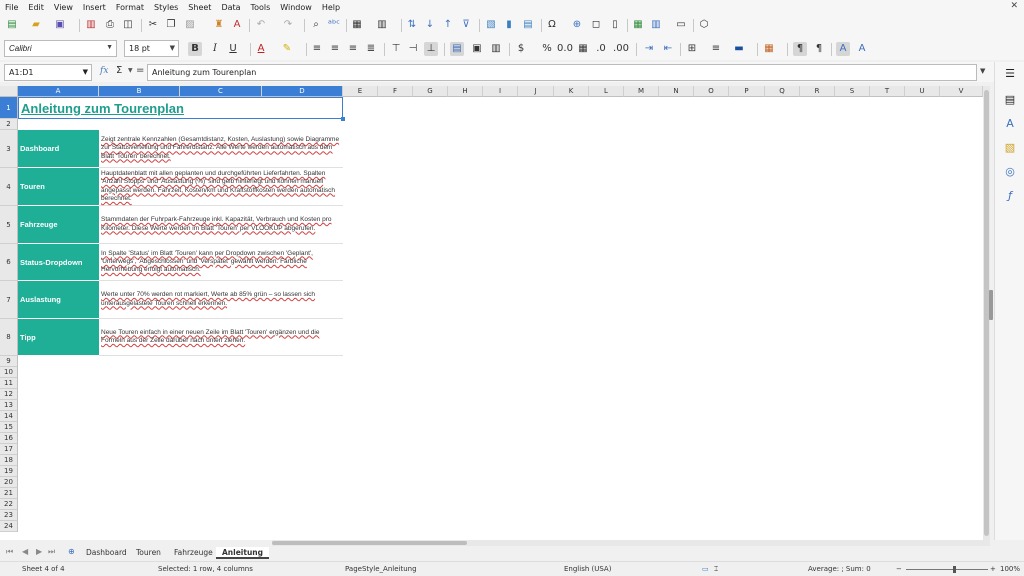 Image resolution: width=1024 pixels, height=576 pixels. Describe the element at coordinates (991, 305) in the screenshot. I see `sidebar-splitter-handle` at that location.